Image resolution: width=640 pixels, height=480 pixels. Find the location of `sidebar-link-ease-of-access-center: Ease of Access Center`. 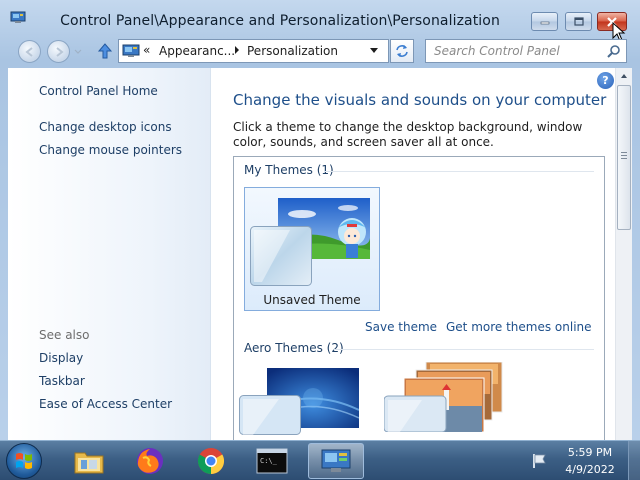

sidebar-link-ease-of-access-center: Ease of Access Center is located at coordinates (105, 404).